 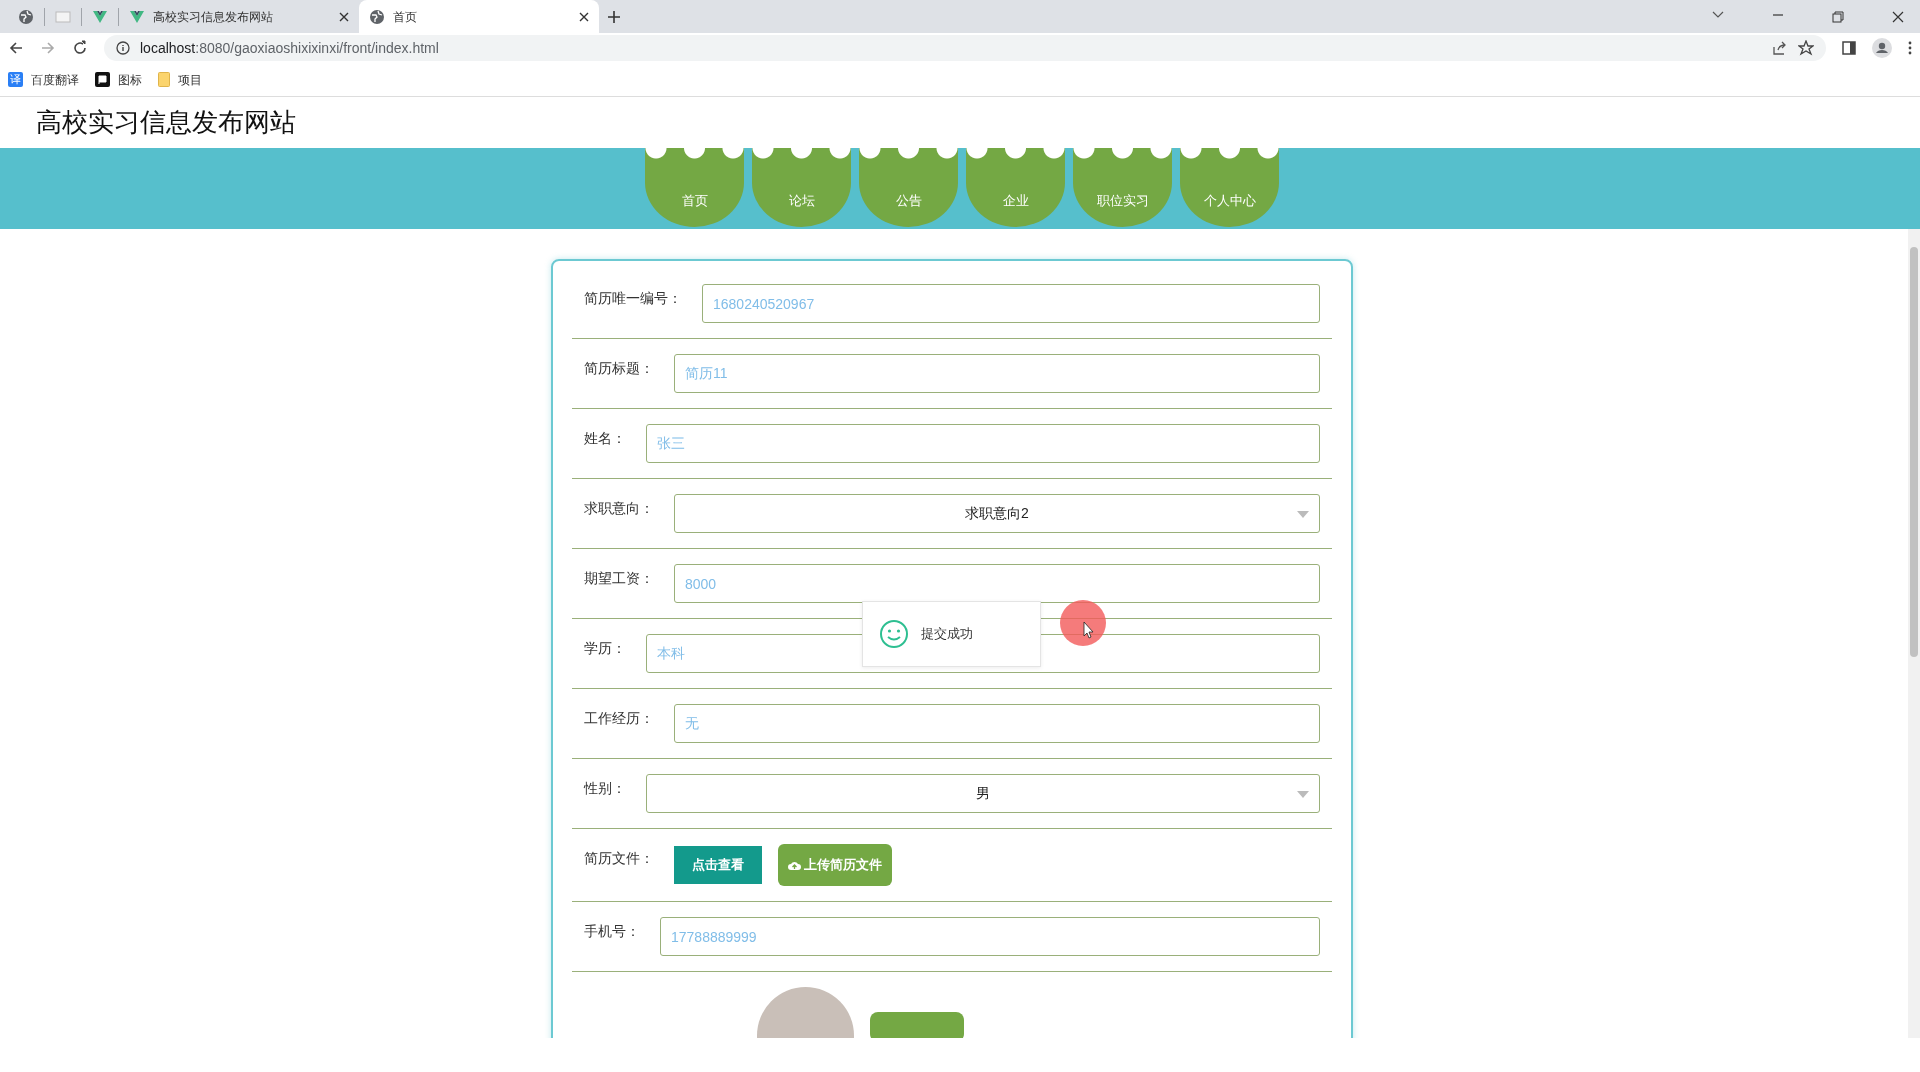 I want to click on field-label: 性别：, so click(x=605, y=788).